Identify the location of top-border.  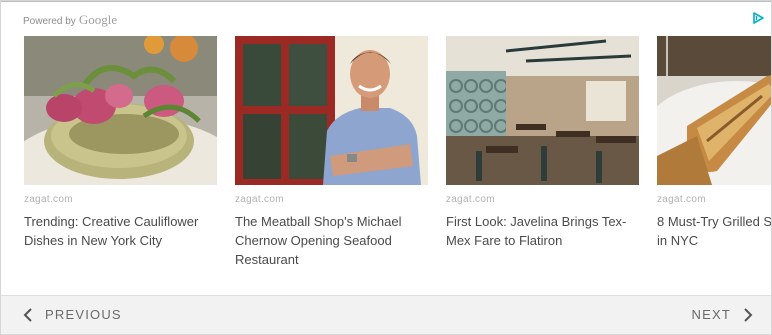
(386, 1).